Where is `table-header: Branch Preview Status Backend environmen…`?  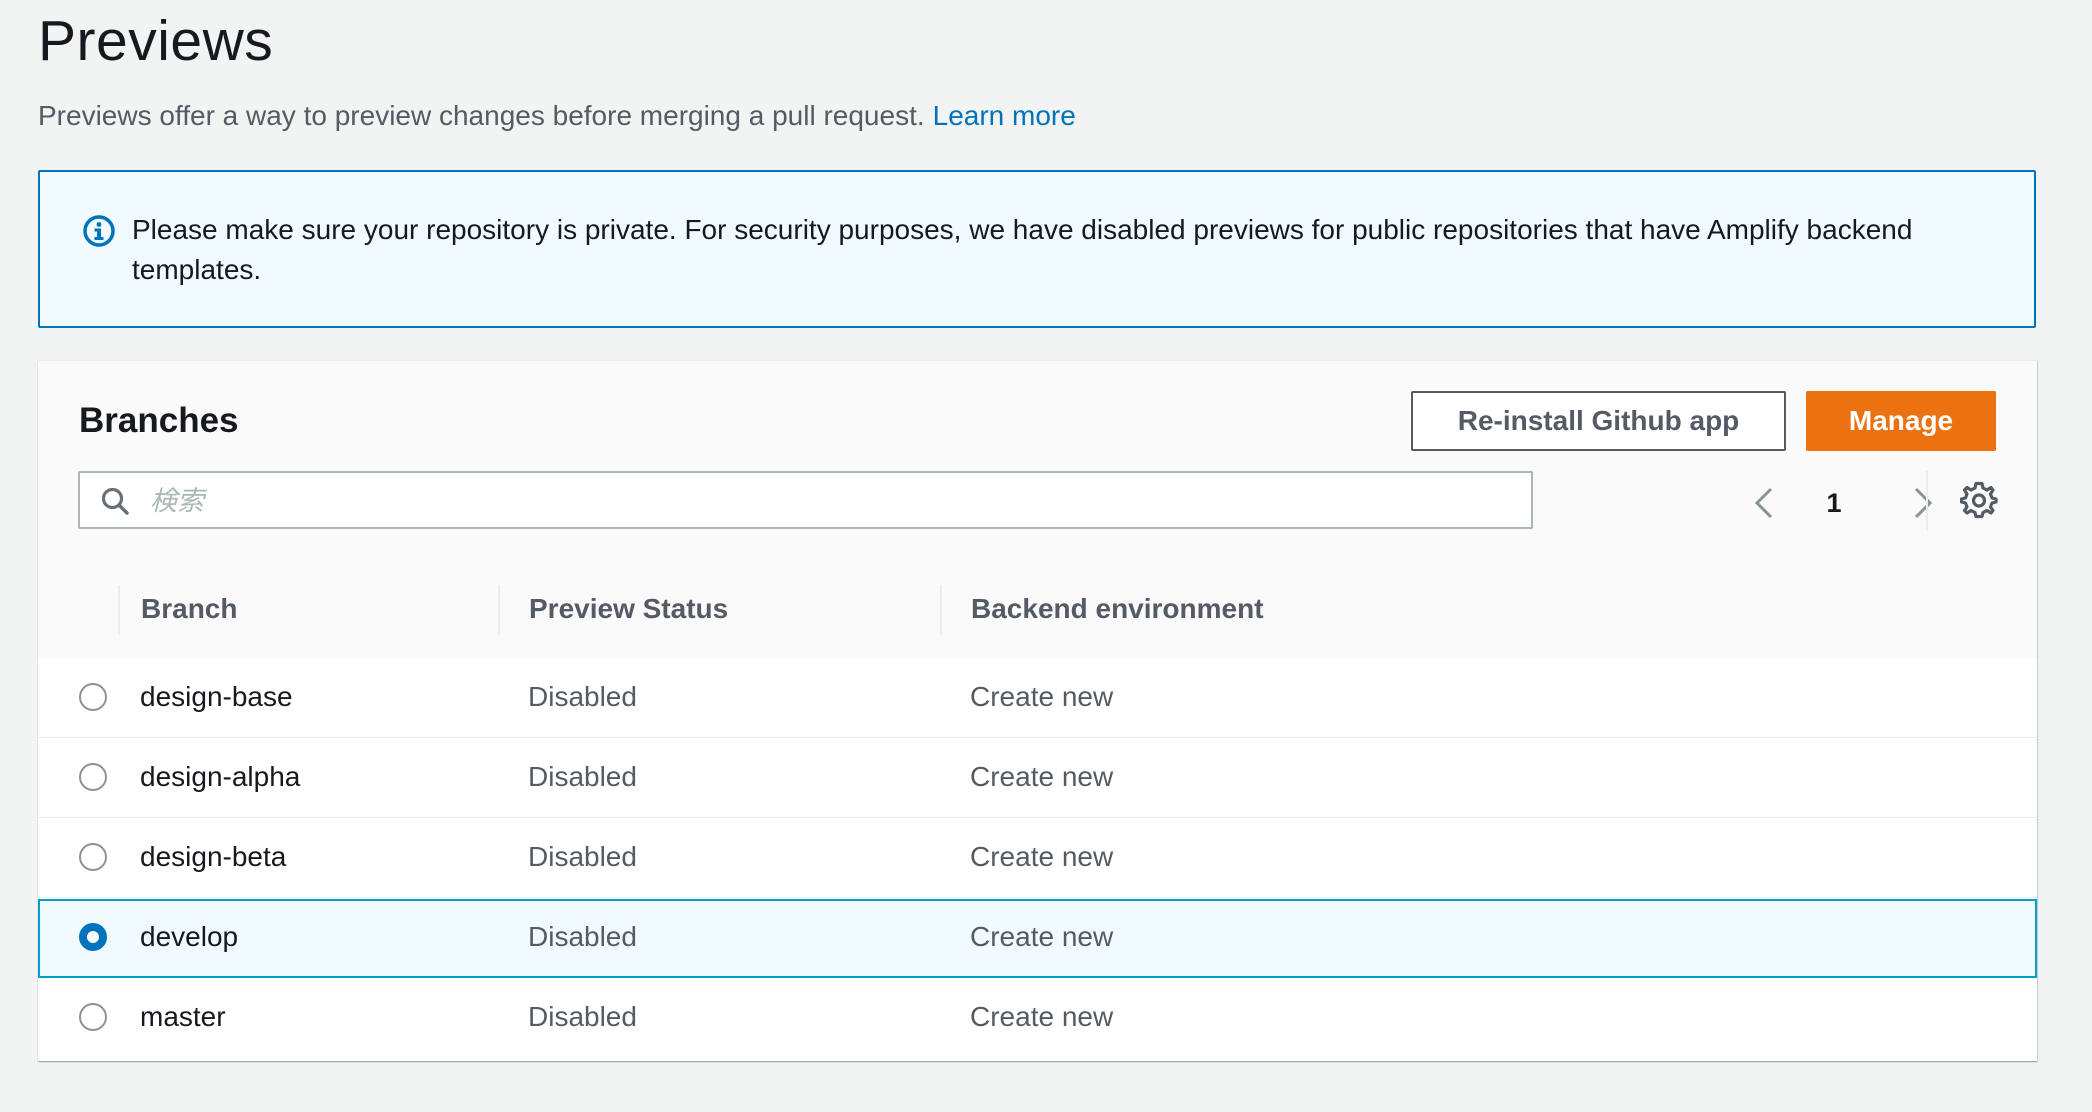
table-header: Branch Preview Status Backend environmen… is located at coordinates (1037, 610).